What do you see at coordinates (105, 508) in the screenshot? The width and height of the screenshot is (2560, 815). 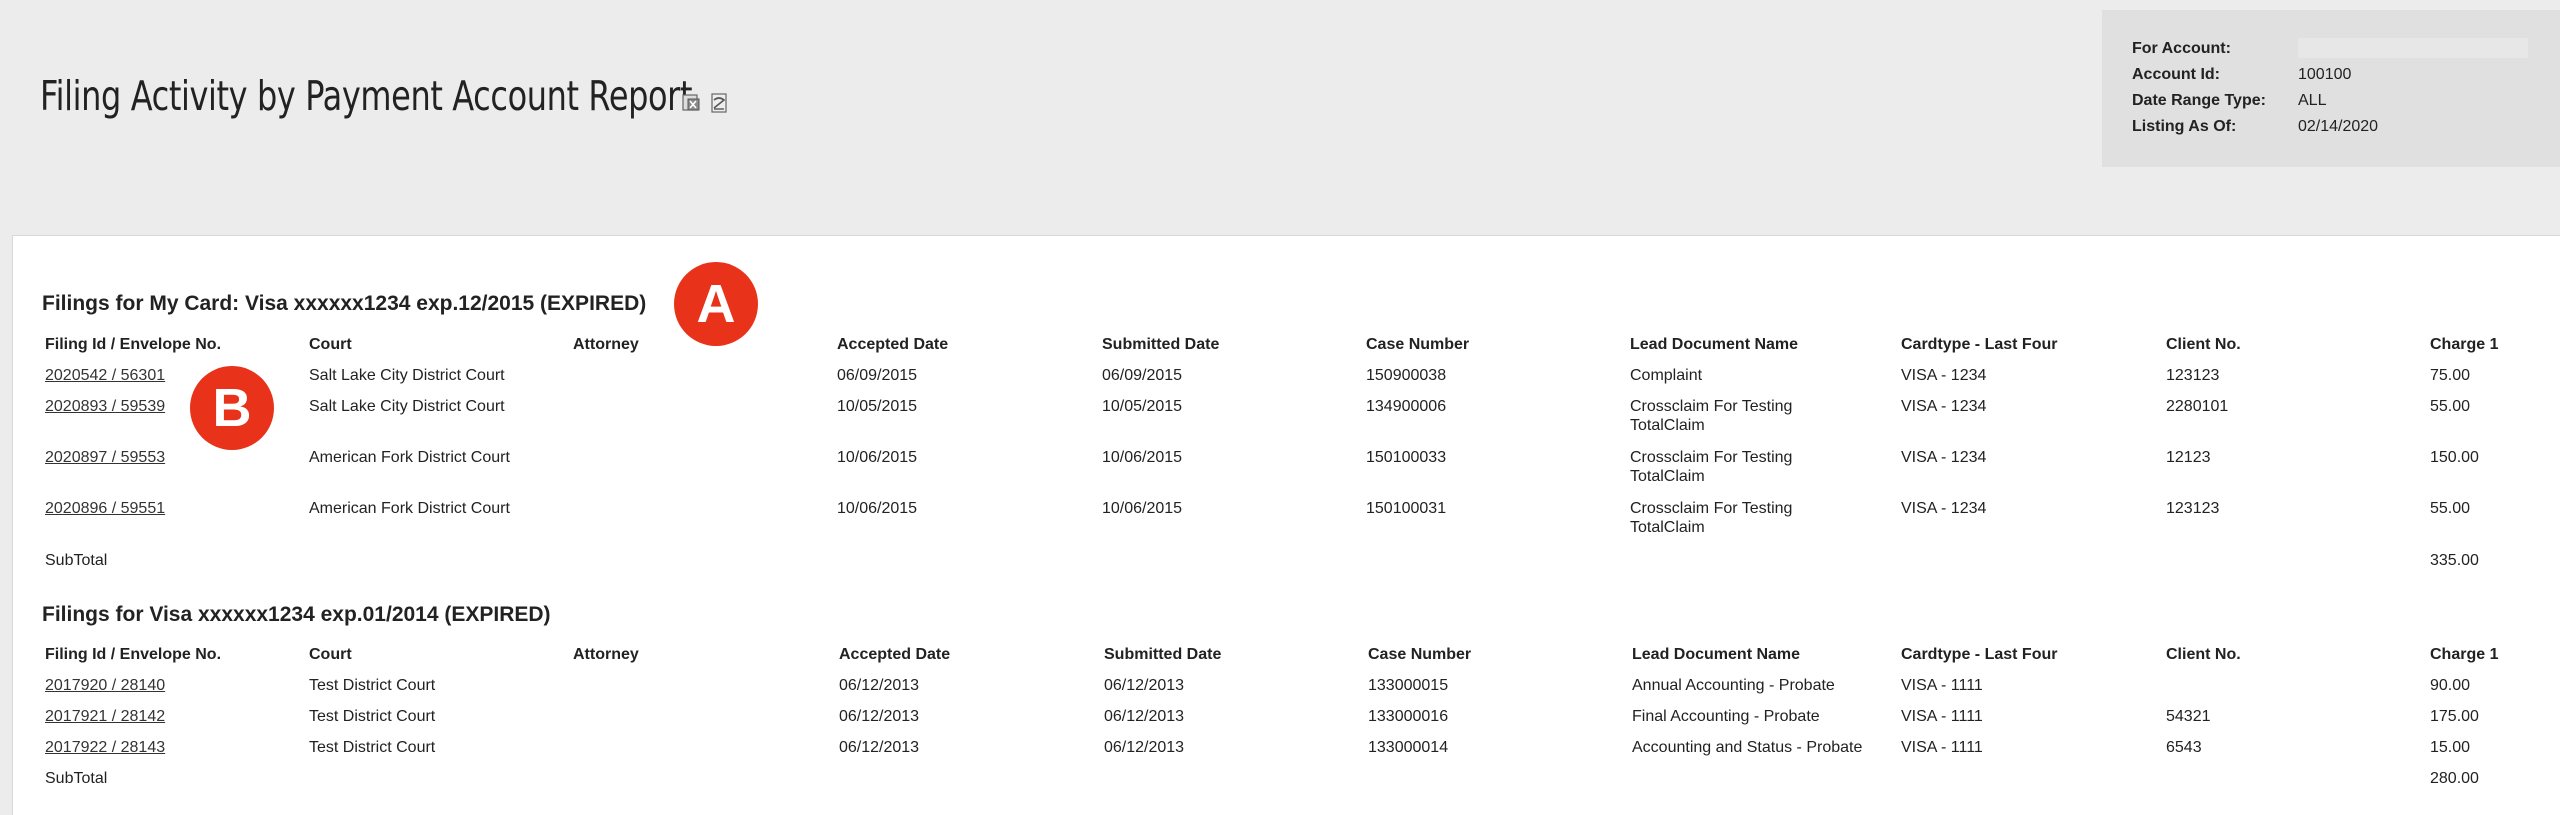 I see `filing-id-link: 2020896 / 59551` at bounding box center [105, 508].